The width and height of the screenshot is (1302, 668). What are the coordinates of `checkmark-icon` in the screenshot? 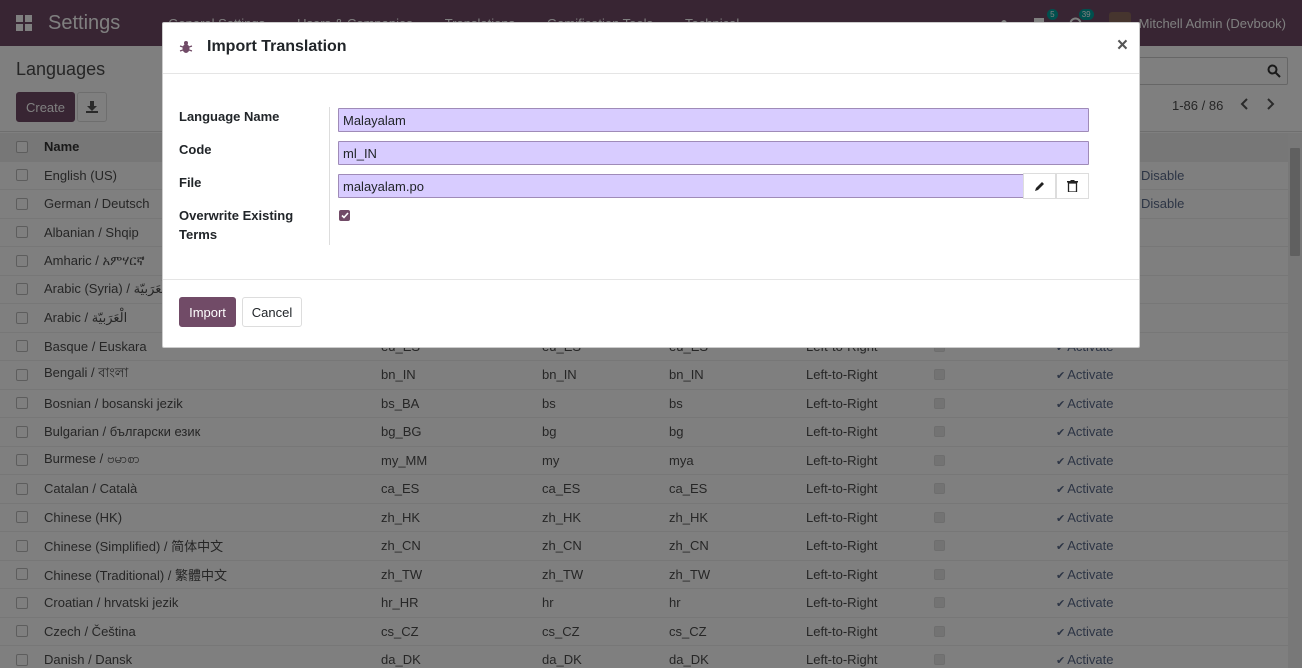 It's located at (344, 215).